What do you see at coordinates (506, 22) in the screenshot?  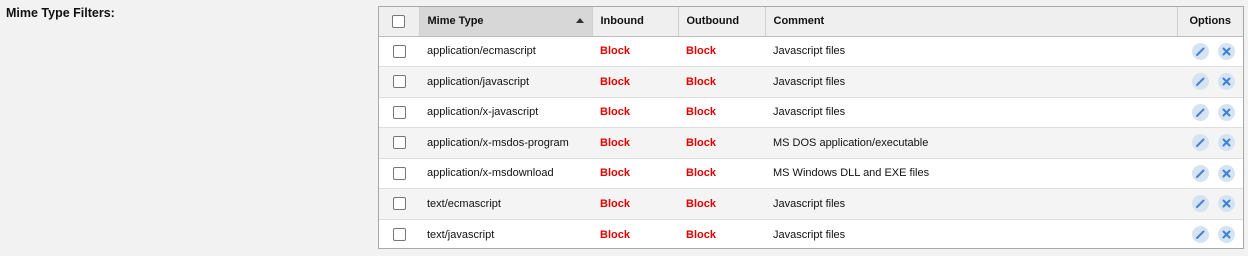 I see `column-header-mime-type: Mime Type` at bounding box center [506, 22].